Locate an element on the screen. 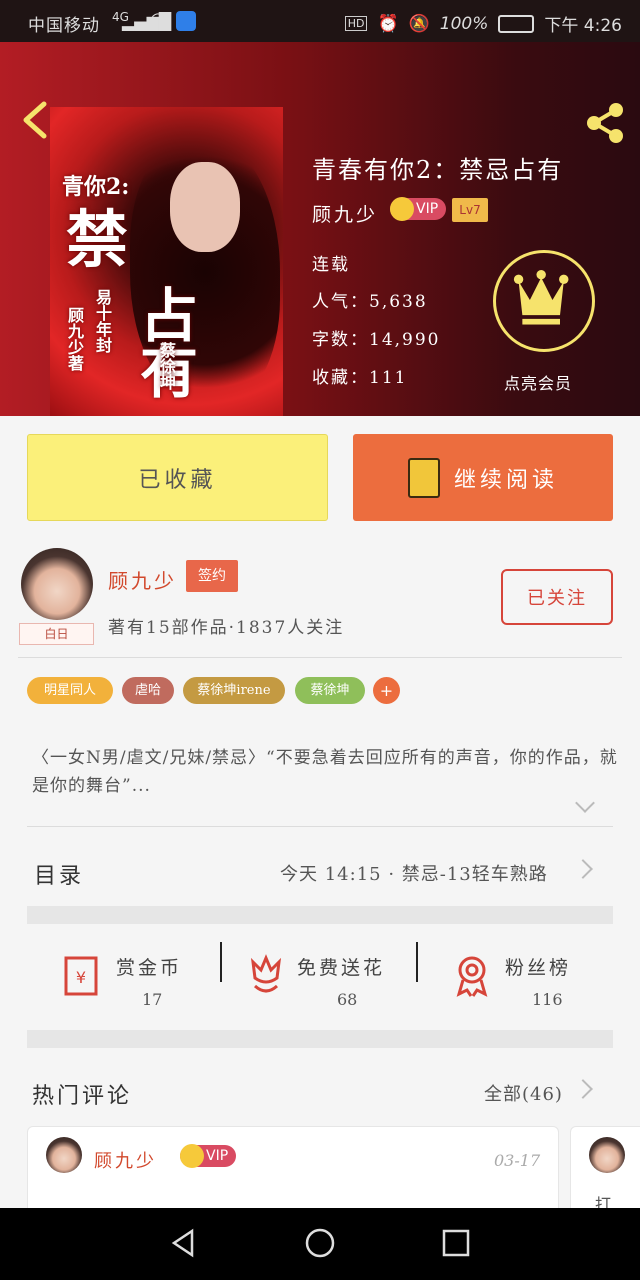  medal-icon is located at coordinates (472, 975).